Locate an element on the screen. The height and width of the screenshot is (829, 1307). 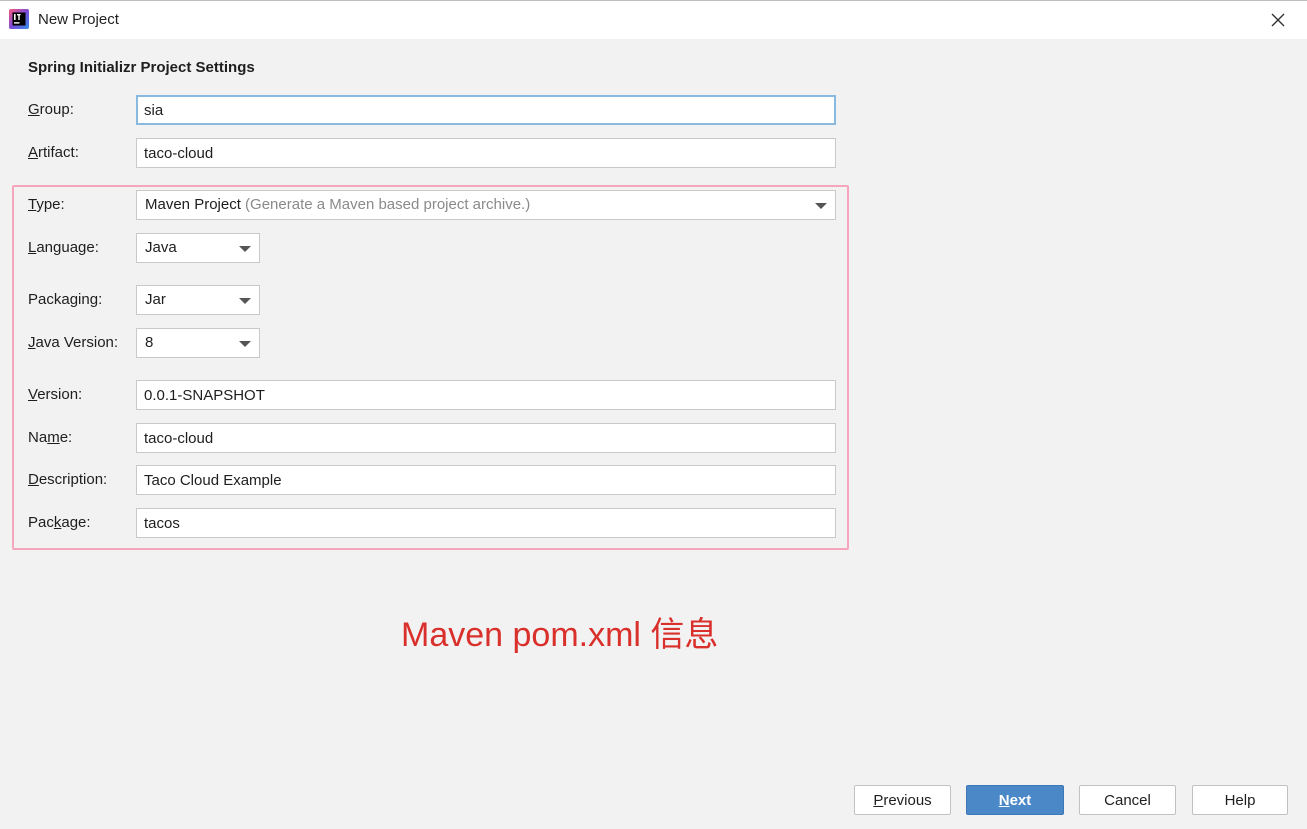
packaging-label: Packaging: is located at coordinates (65, 299).